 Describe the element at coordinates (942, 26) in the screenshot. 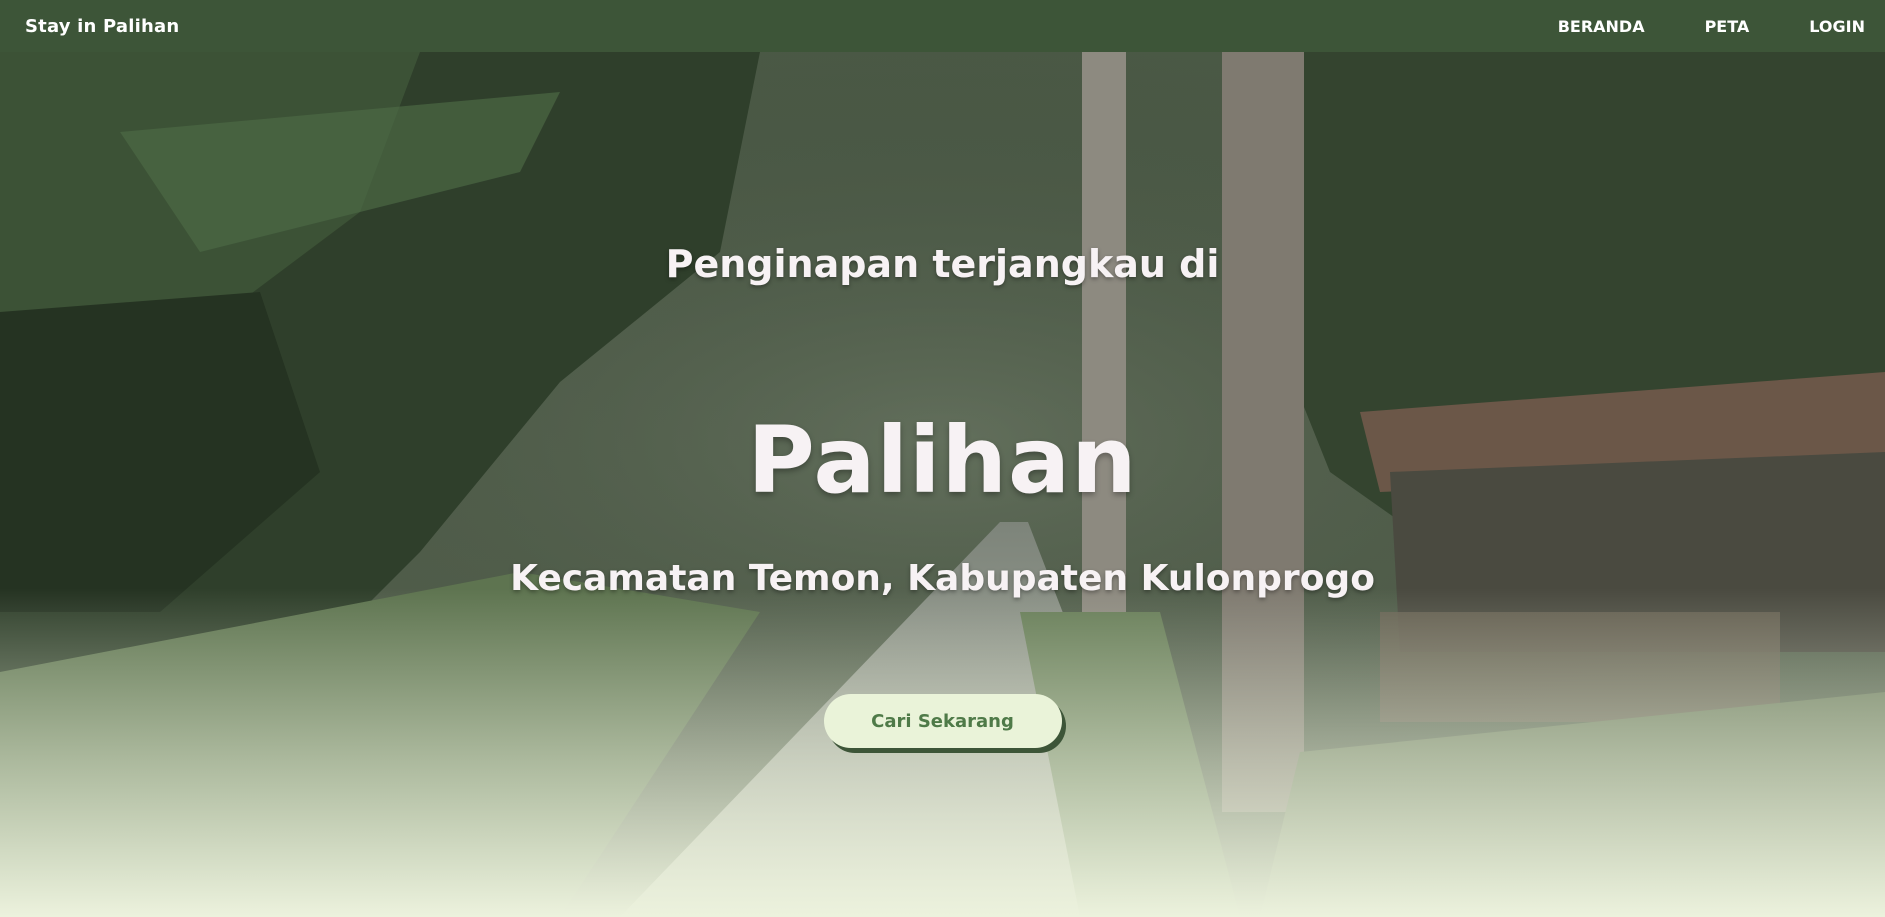

I see `top-navbar: Stay in Palihan BERANDA PETA LOGIN` at that location.